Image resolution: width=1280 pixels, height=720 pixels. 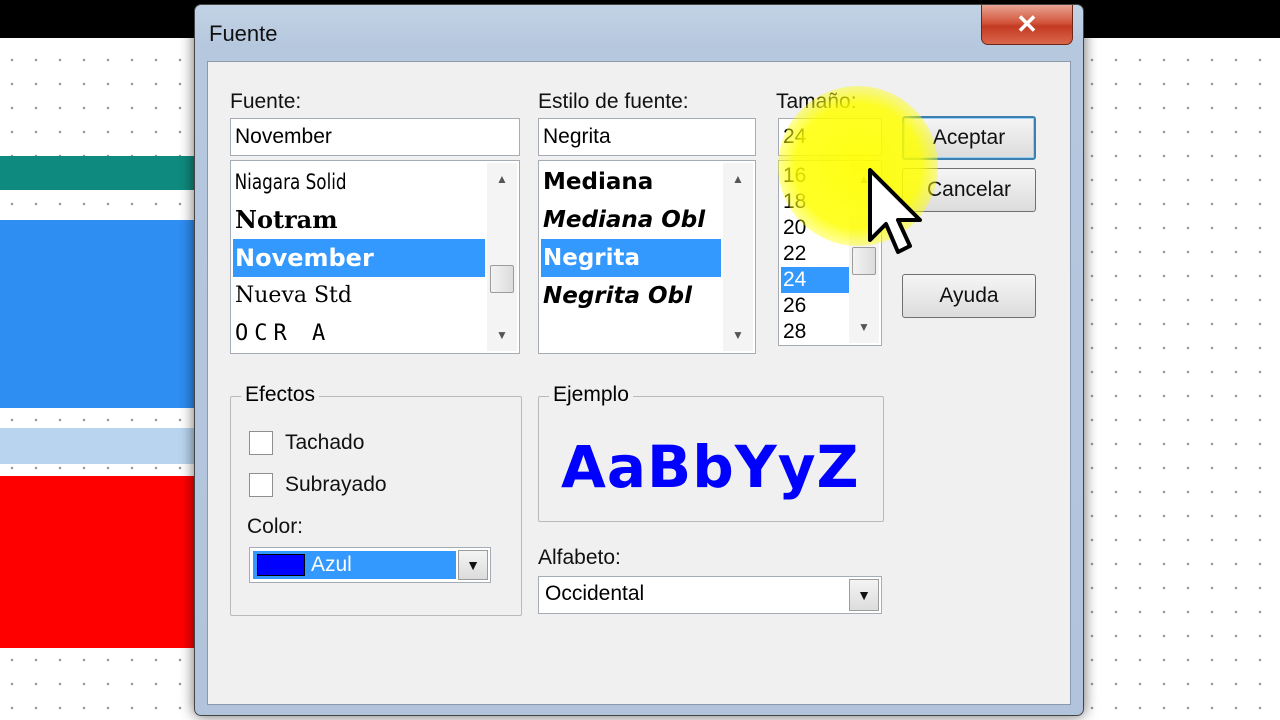 What do you see at coordinates (100, 562) in the screenshot?
I see `background-red-band` at bounding box center [100, 562].